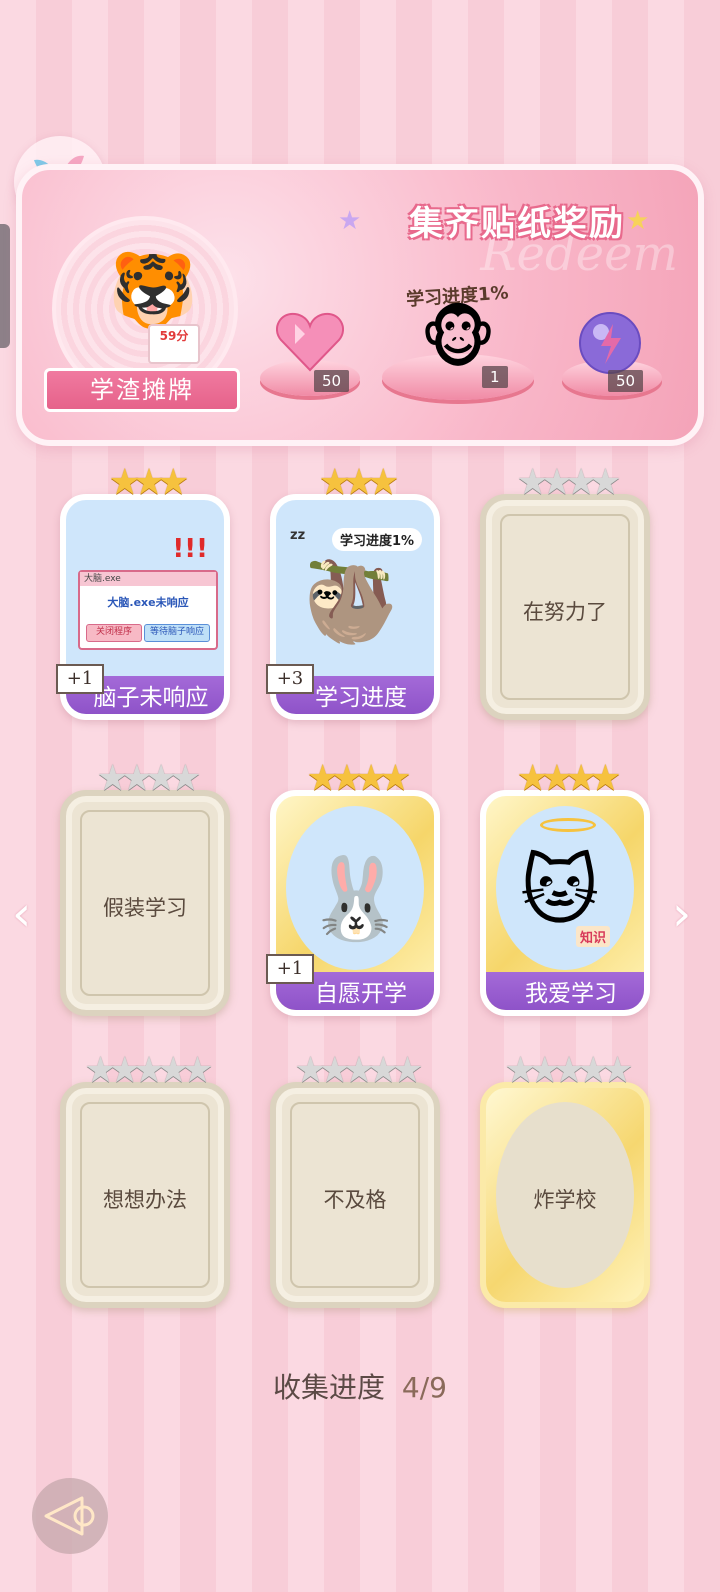 This screenshot has width=720, height=1592. I want to click on card-title: 炸学校, so click(565, 1200).